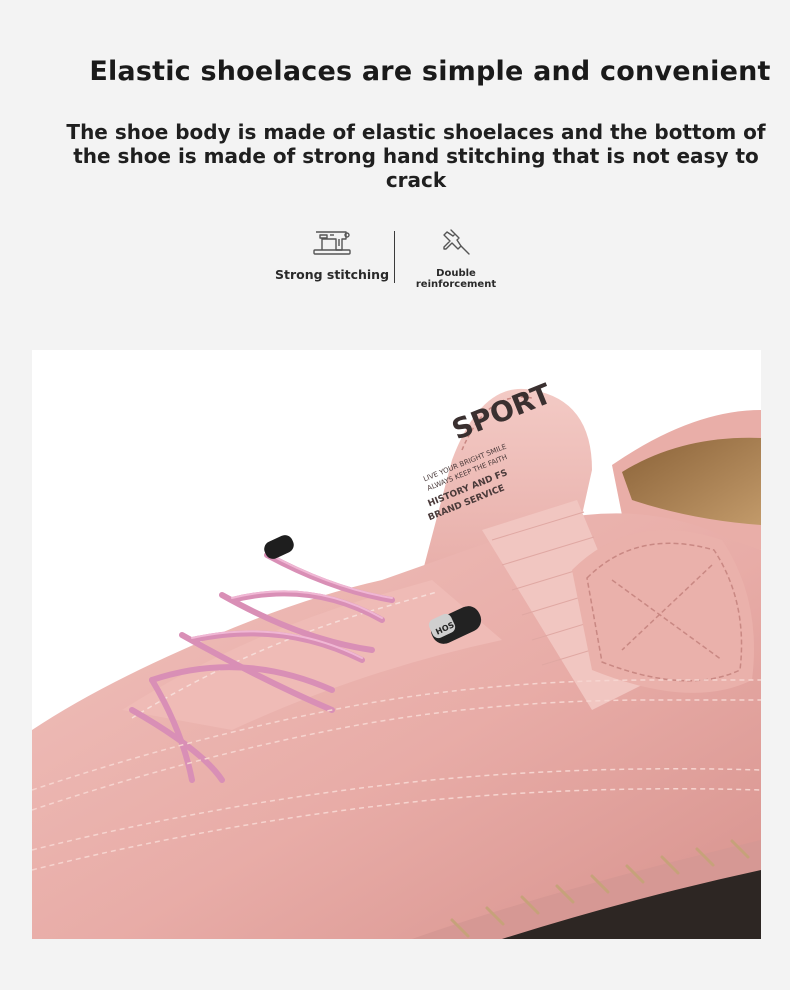 This screenshot has height=990, width=790. I want to click on feature-divider, so click(394, 257).